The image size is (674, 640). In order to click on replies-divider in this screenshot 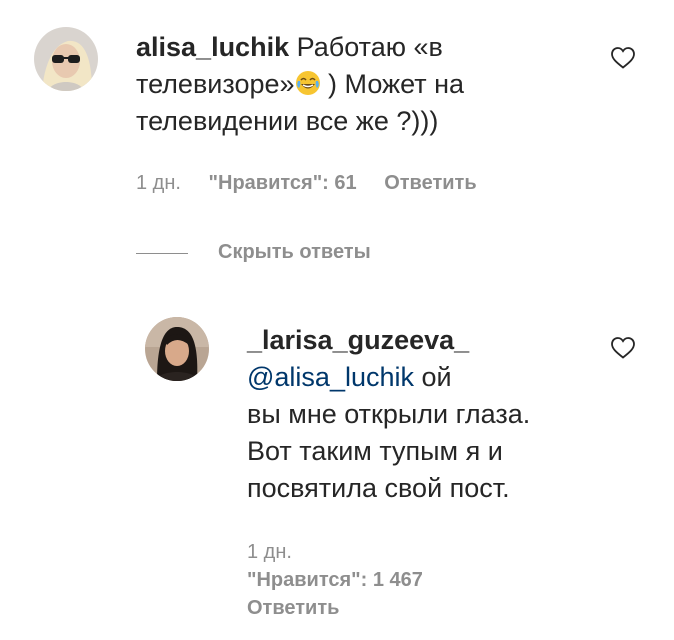, I will do `click(162, 253)`.